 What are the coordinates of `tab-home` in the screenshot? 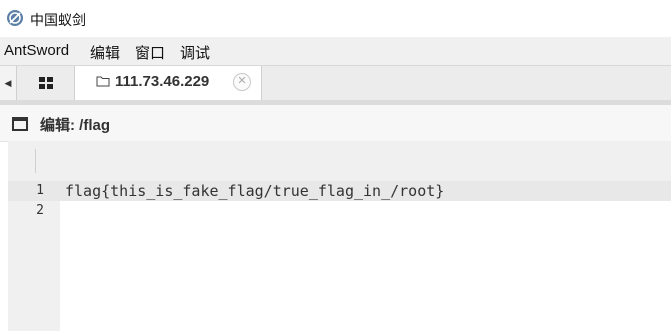 It's located at (46, 83).